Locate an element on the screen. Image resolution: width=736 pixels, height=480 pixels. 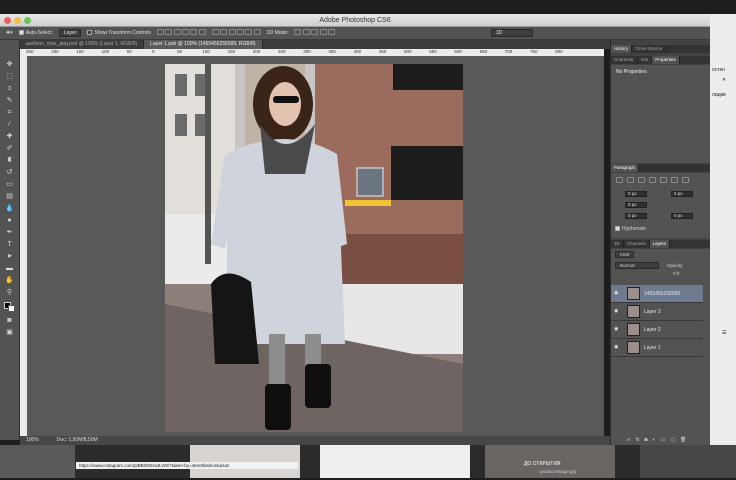
layer-filter-kind: Kind is located at coordinates (625, 254).